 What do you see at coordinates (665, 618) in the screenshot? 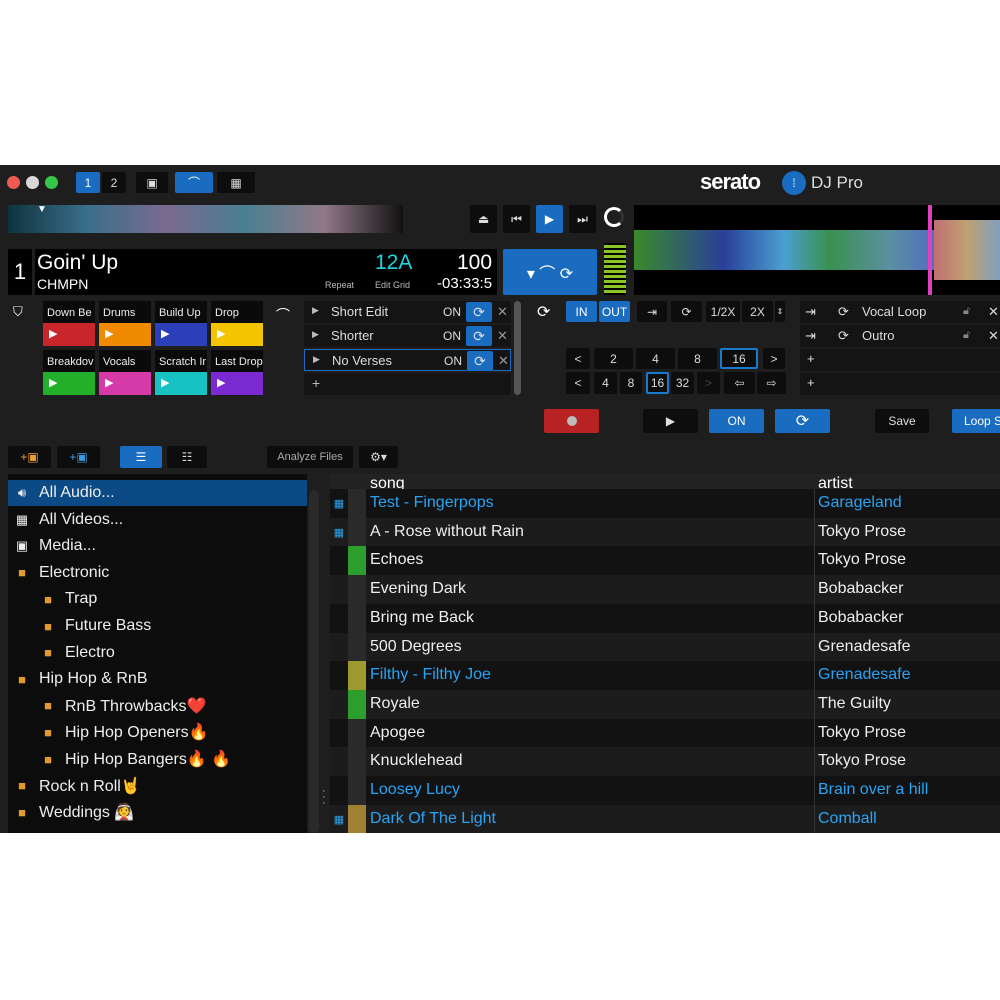
I see `table-row: Bring me Back Bobabacker` at bounding box center [665, 618].